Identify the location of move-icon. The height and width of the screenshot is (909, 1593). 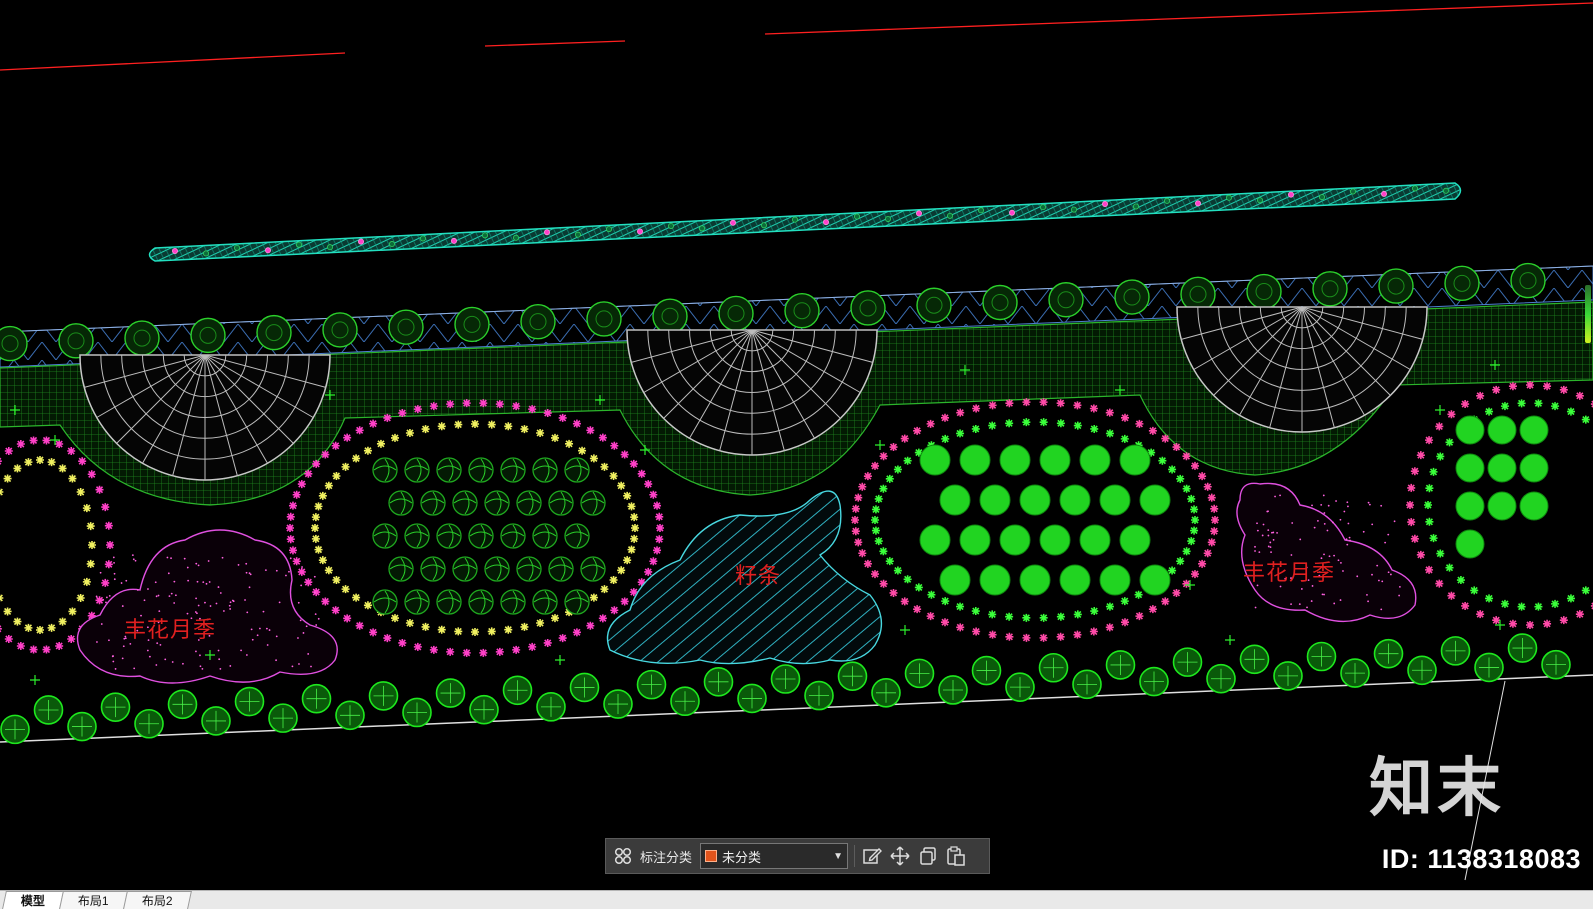
(900, 856).